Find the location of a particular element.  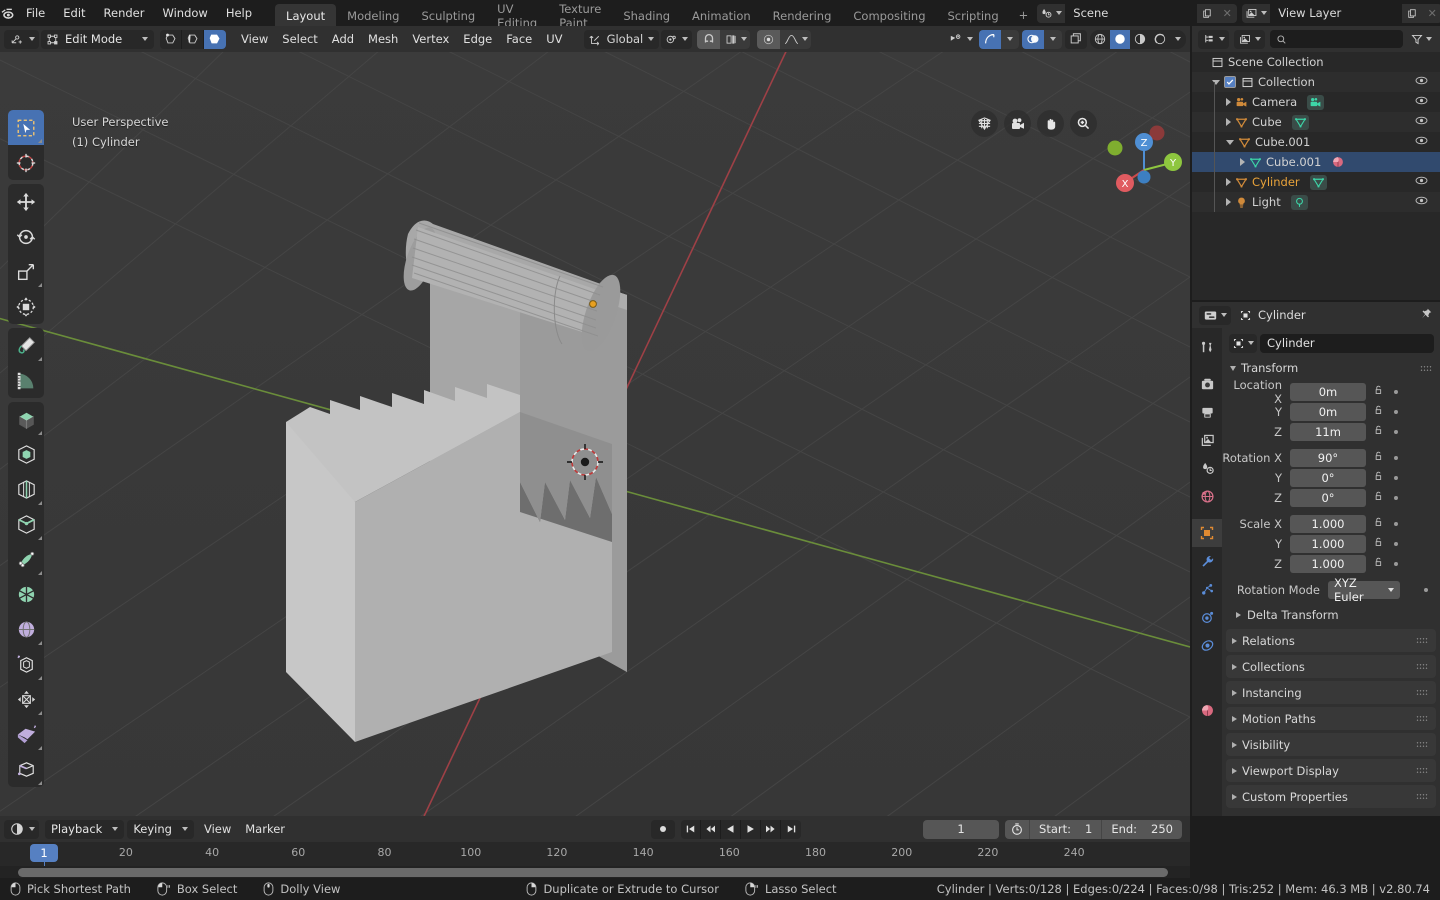

field-value: 0° is located at coordinates (1328, 477).